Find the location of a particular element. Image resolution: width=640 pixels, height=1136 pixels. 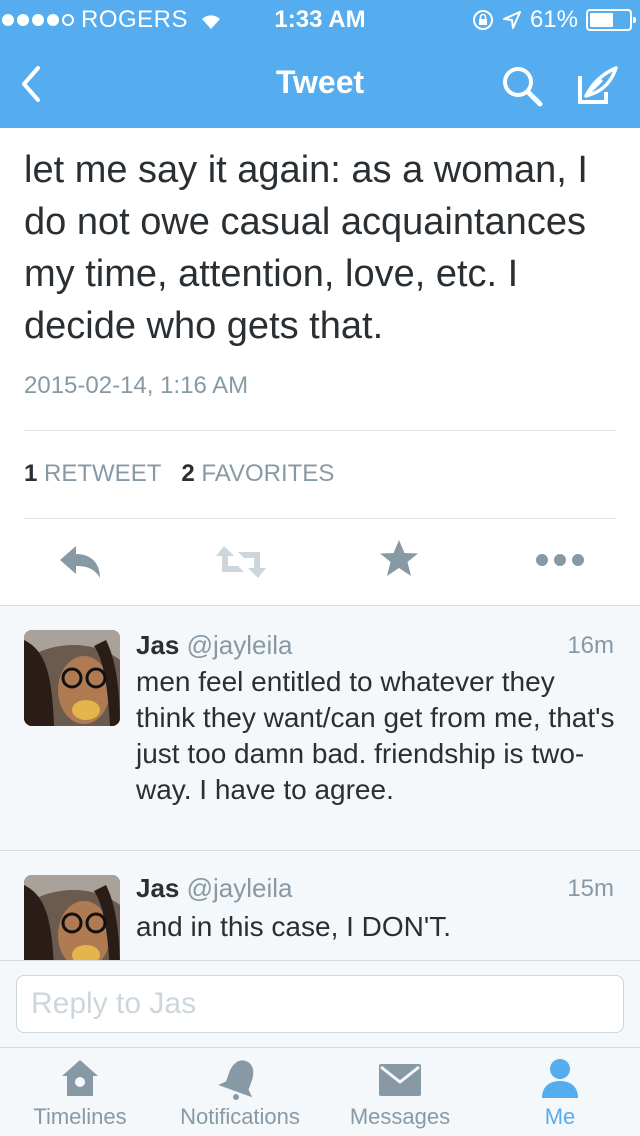

tab-label: Timelines is located at coordinates (80, 1116).